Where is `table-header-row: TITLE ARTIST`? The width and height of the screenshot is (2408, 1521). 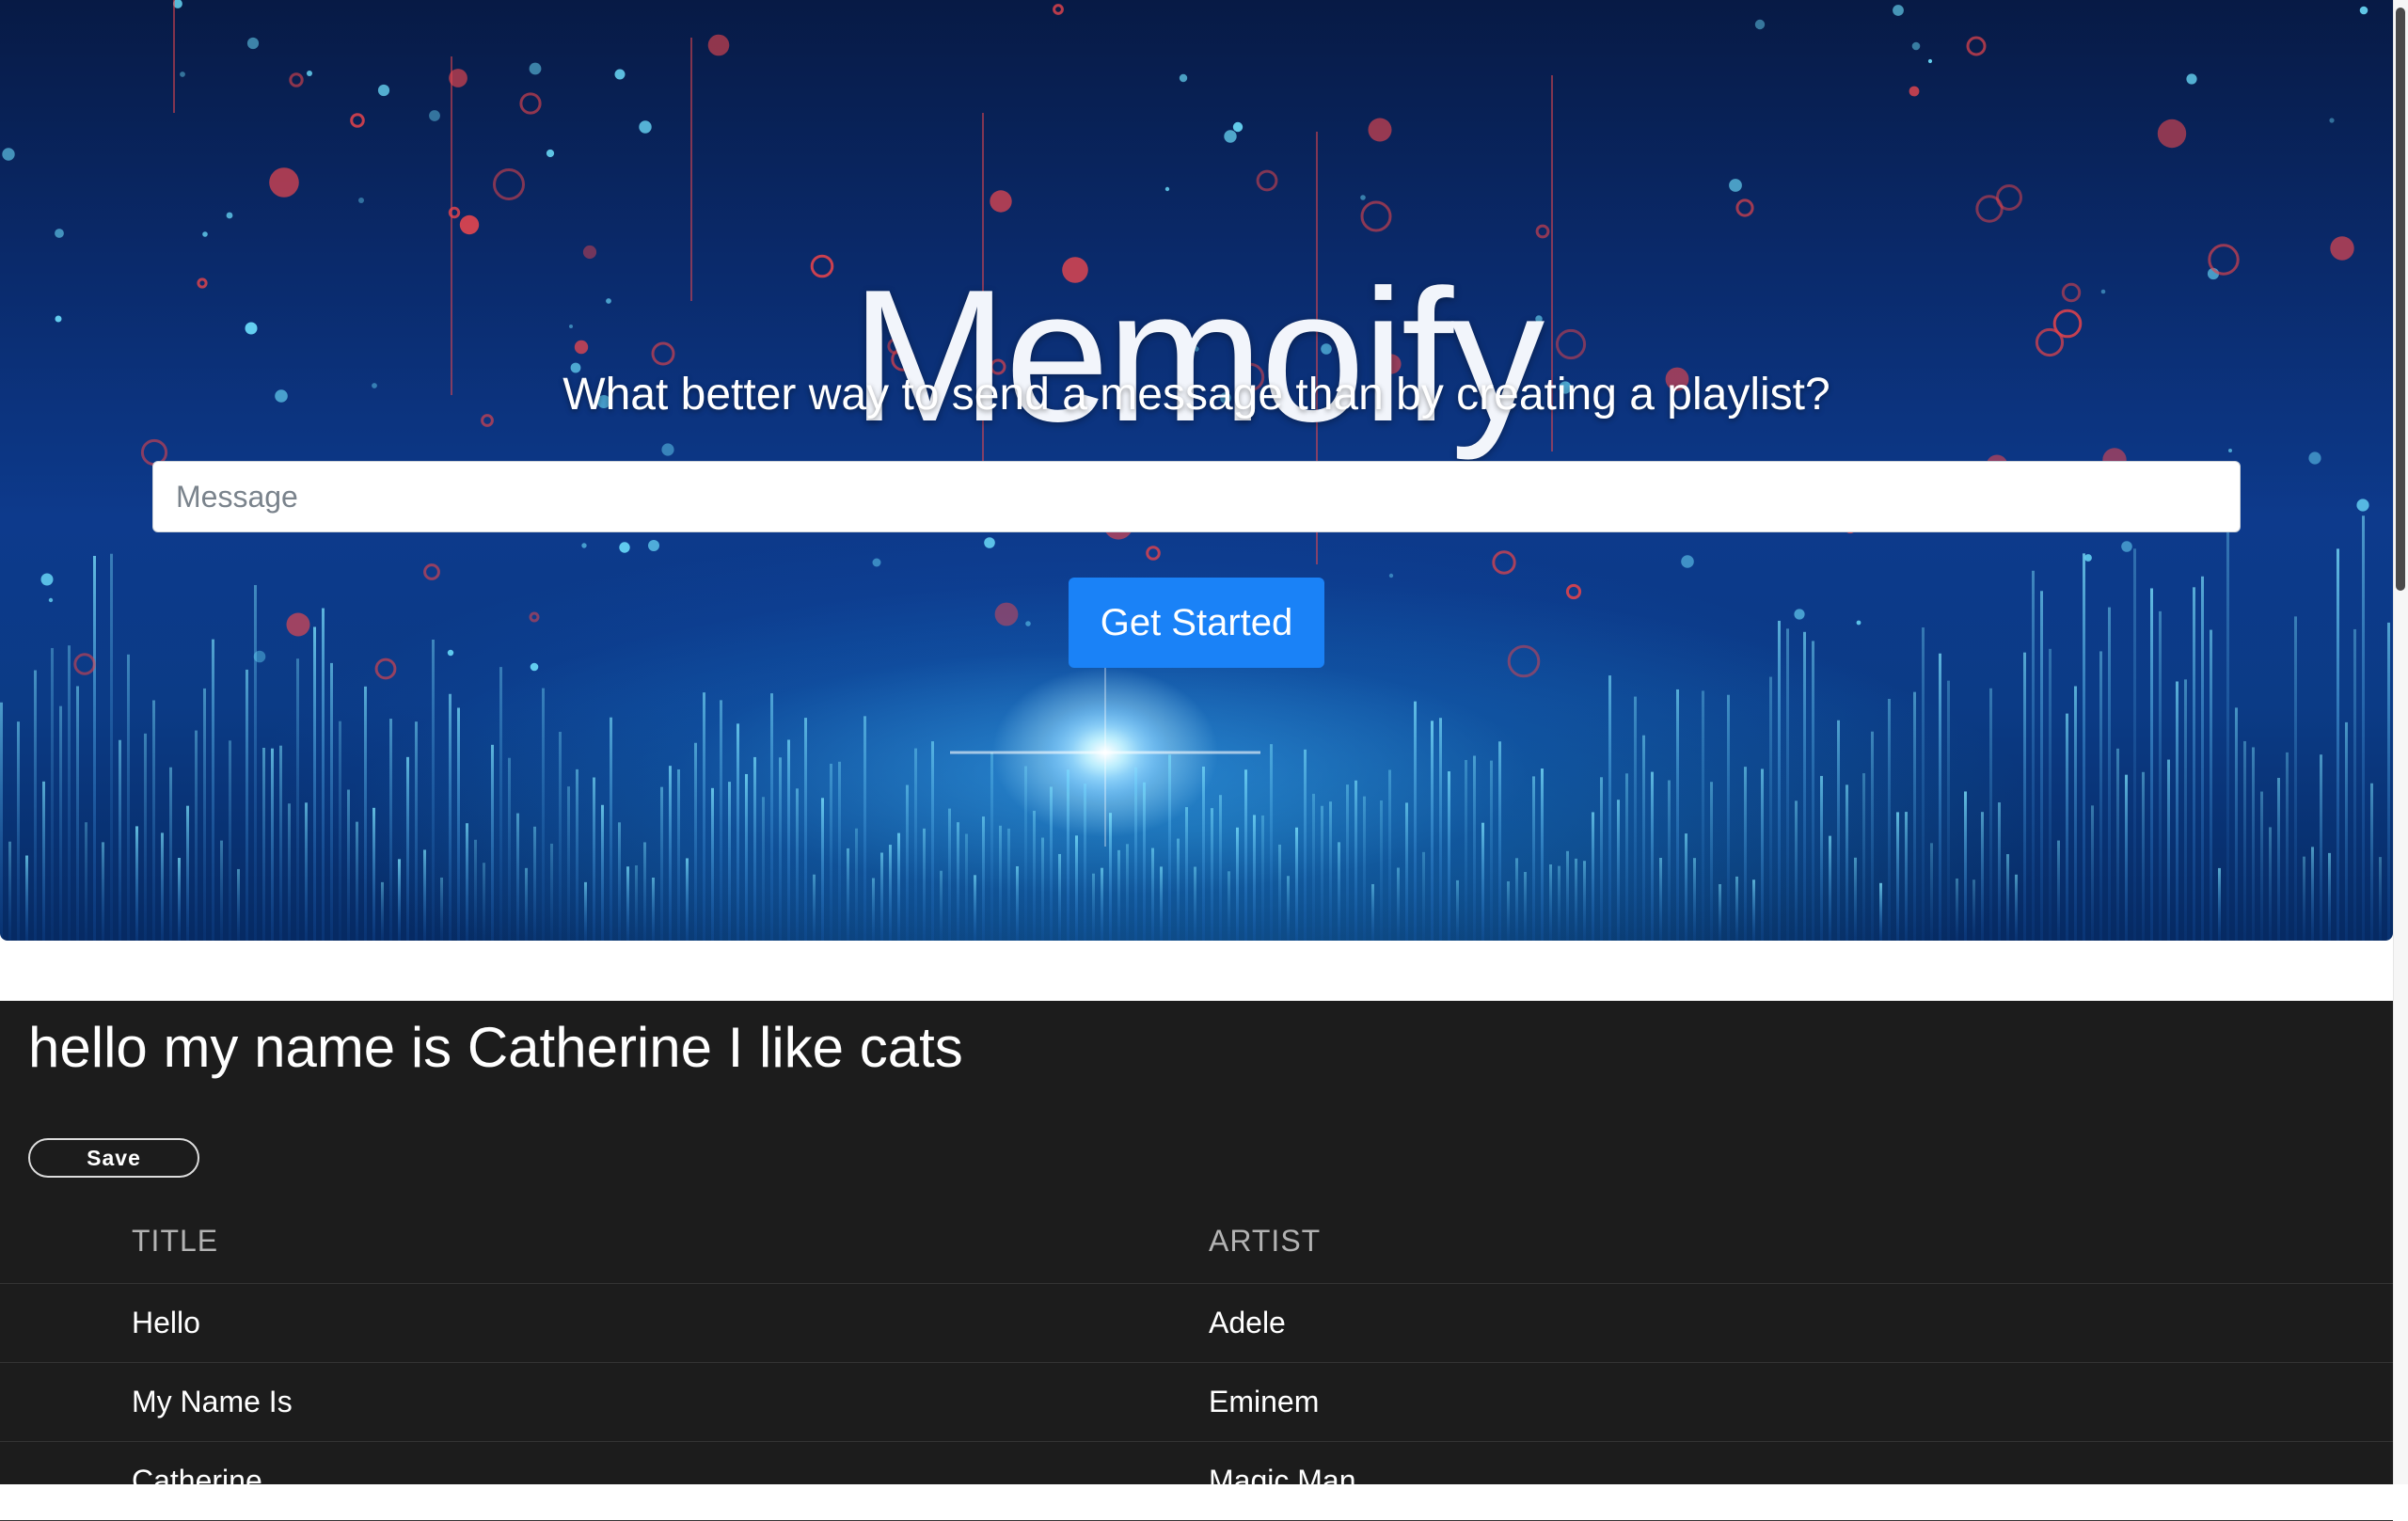 table-header-row: TITLE ARTIST is located at coordinates (1196, 1242).